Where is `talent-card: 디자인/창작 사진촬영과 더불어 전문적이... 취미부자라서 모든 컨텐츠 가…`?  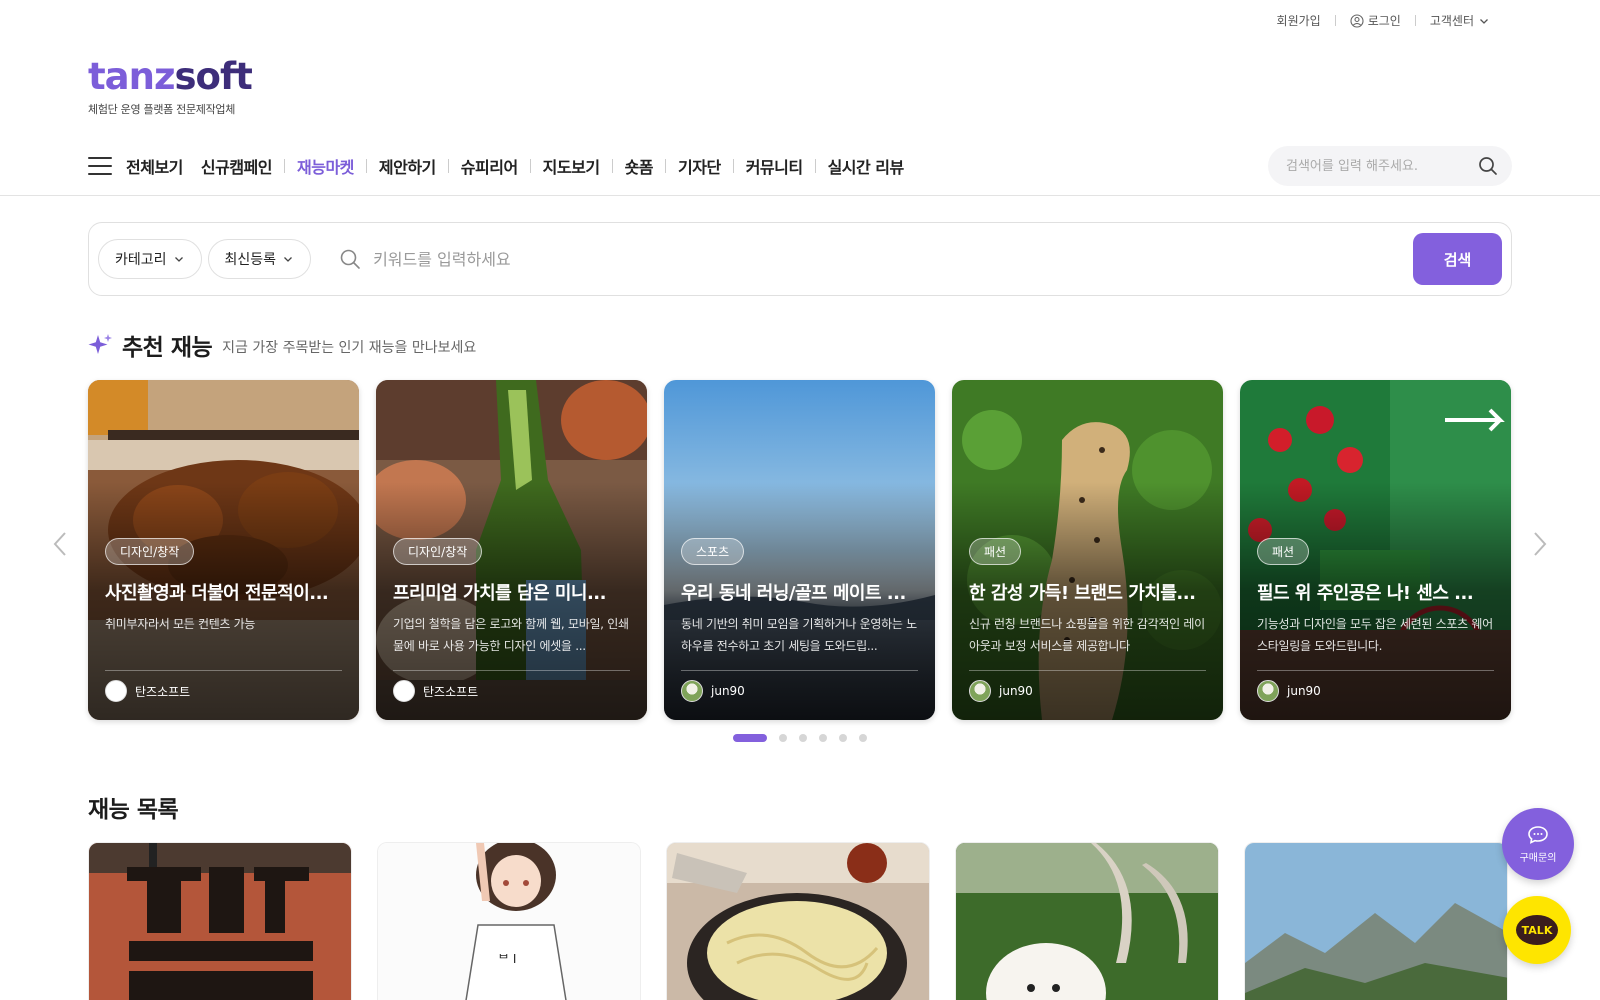
talent-card: 디자인/창작 사진촬영과 더불어 전문적이... 취미부자라서 모든 컨텐츠 가… is located at coordinates (223, 550).